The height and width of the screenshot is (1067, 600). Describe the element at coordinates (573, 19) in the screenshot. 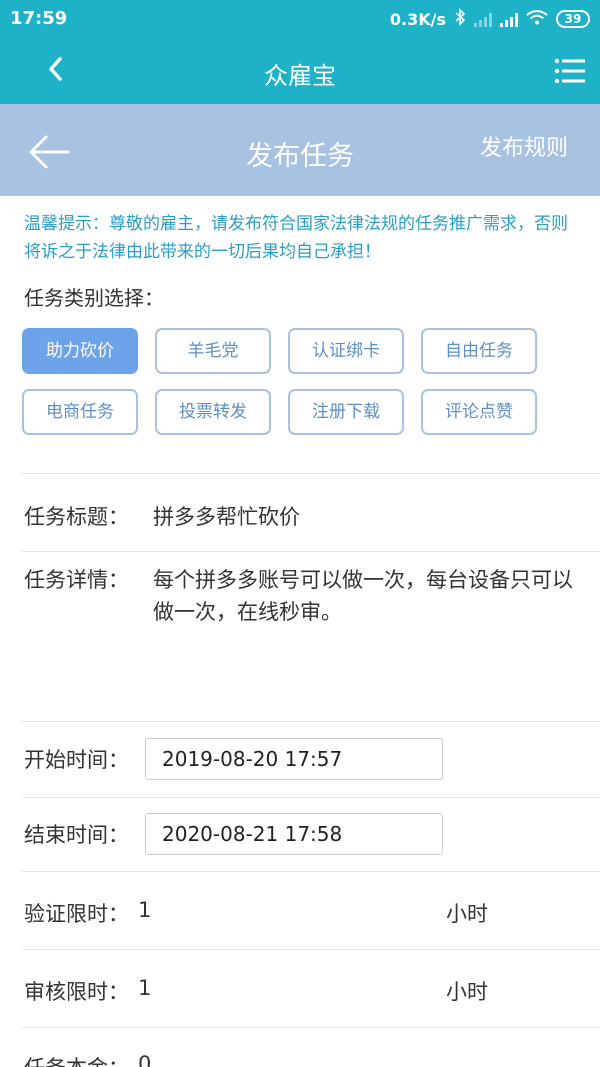

I see `battery-icon: 39` at that location.